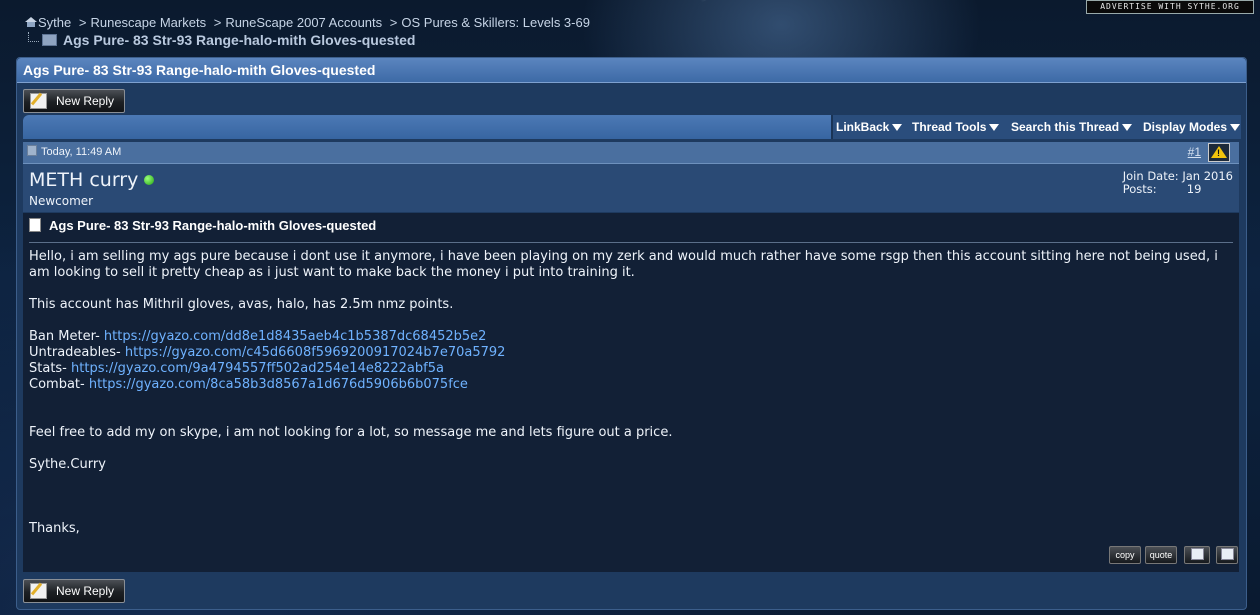 The height and width of the screenshot is (615, 1260). I want to click on search-thread-label: Search this Thread, so click(1065, 127).